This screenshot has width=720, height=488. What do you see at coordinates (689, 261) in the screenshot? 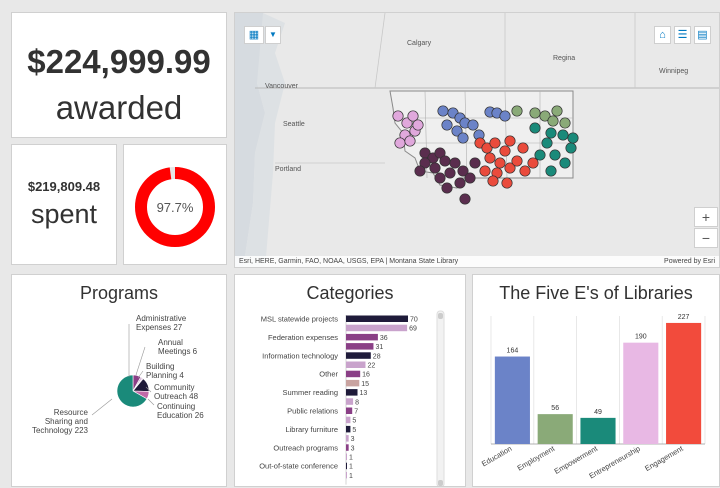
I see `powered-by: Powered by Esri` at bounding box center [689, 261].